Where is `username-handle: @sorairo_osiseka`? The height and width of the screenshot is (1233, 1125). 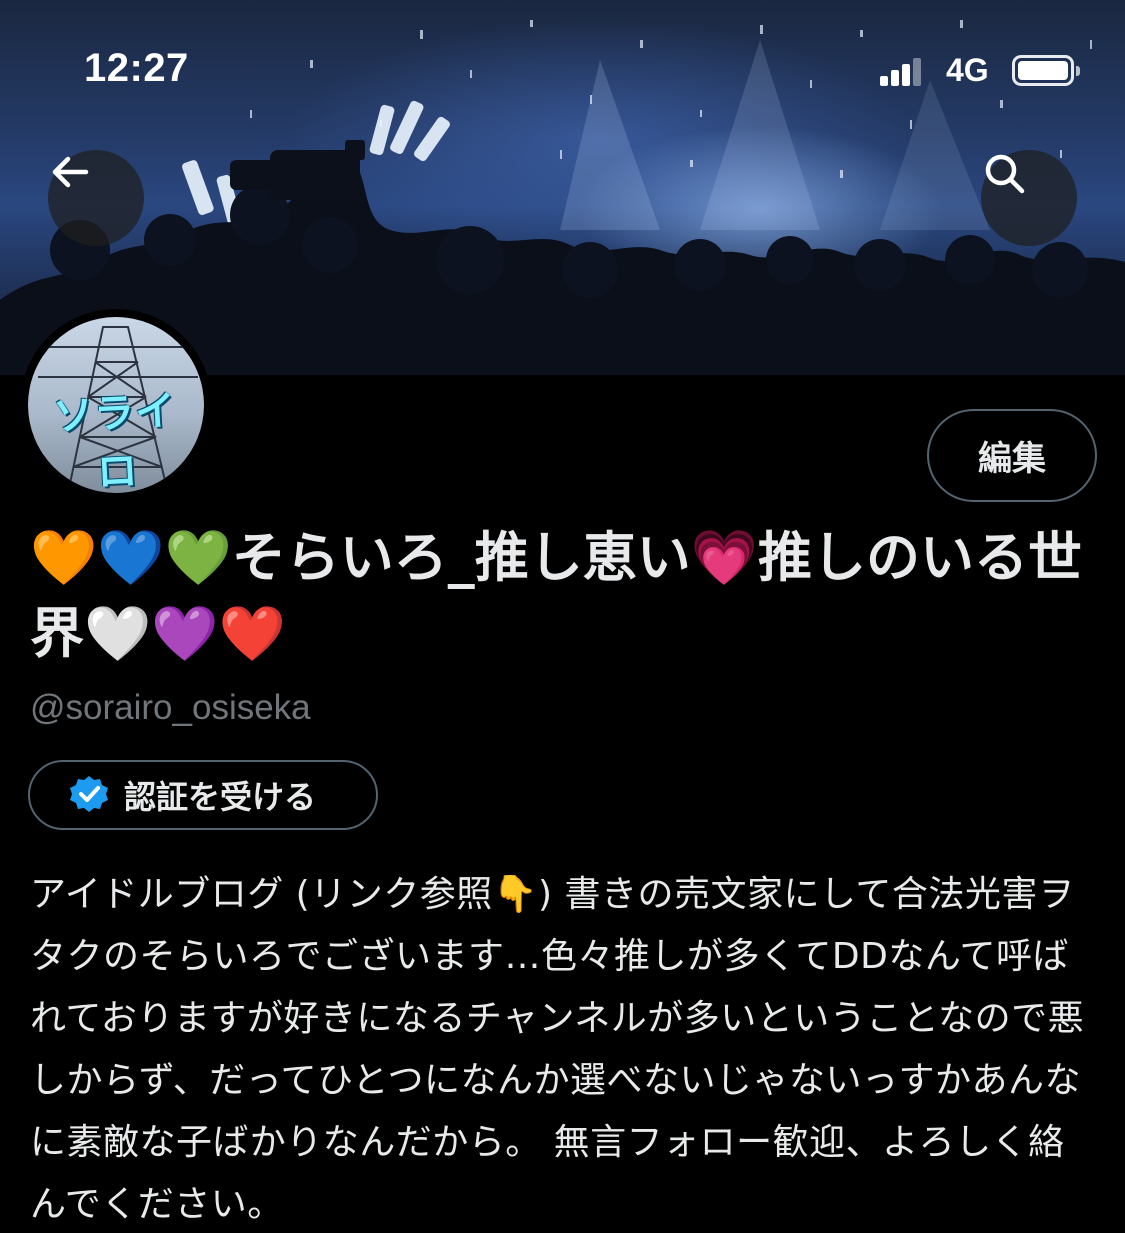
username-handle: @sorairo_osiseka is located at coordinates (170, 707).